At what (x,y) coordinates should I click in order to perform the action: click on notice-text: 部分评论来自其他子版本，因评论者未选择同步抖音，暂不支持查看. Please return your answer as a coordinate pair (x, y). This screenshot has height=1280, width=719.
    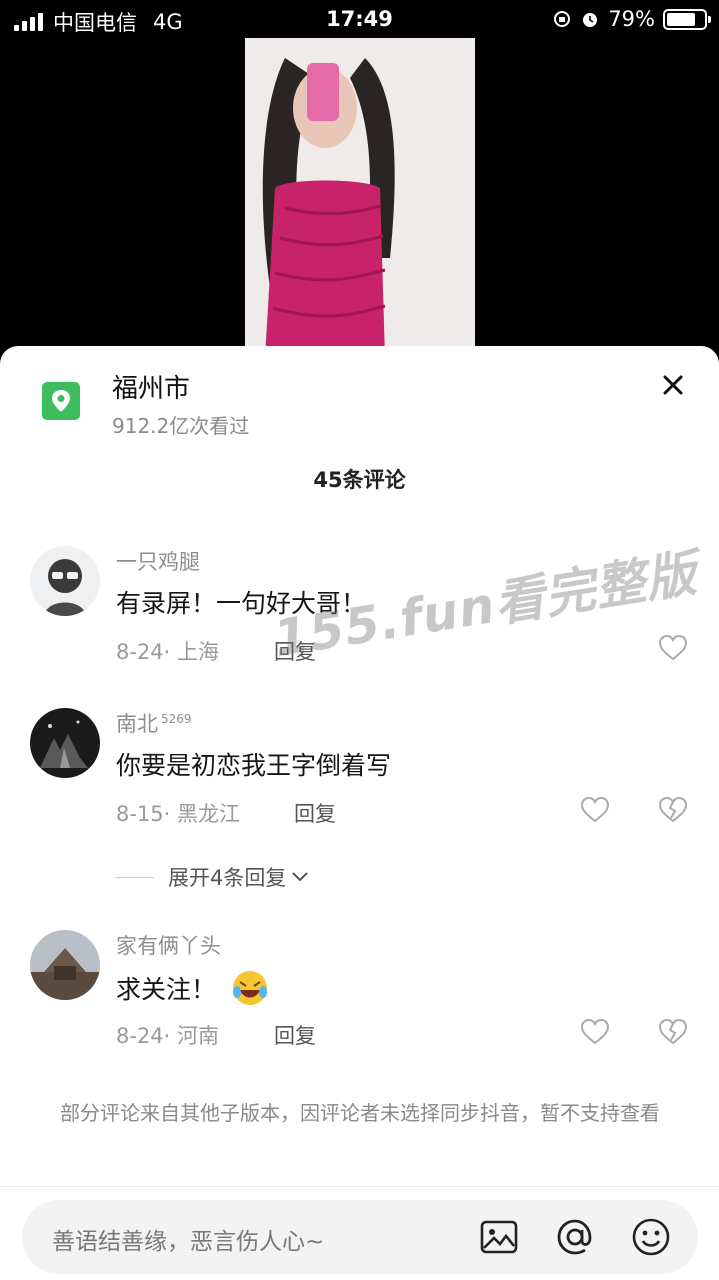
    Looking at the image, I should click on (360, 1113).